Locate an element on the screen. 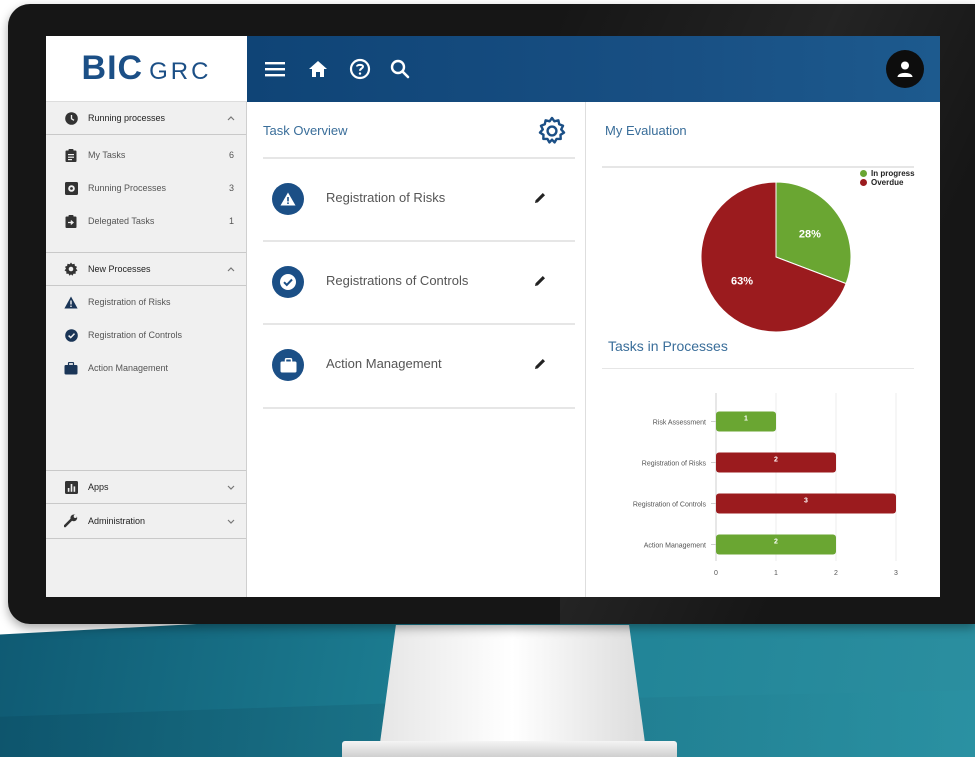 The height and width of the screenshot is (757, 975). task-label: Registration of Risks is located at coordinates (386, 197).